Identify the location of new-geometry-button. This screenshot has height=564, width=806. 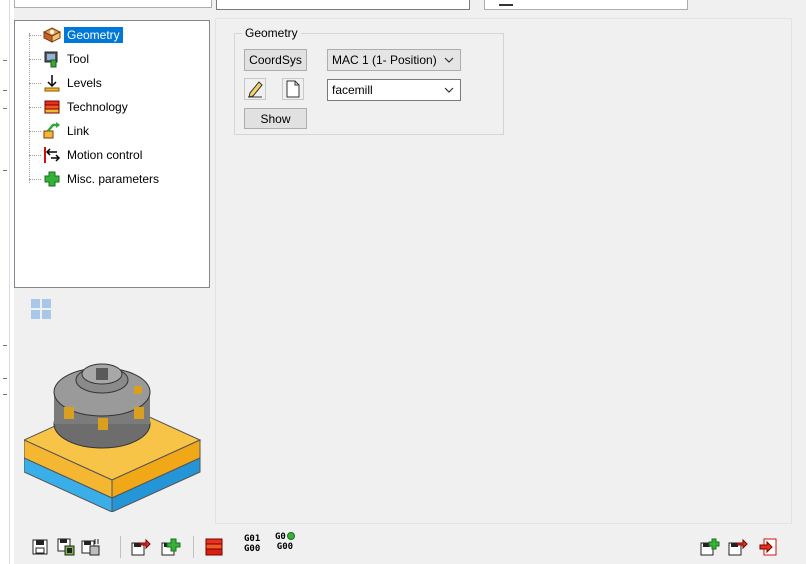
(293, 89).